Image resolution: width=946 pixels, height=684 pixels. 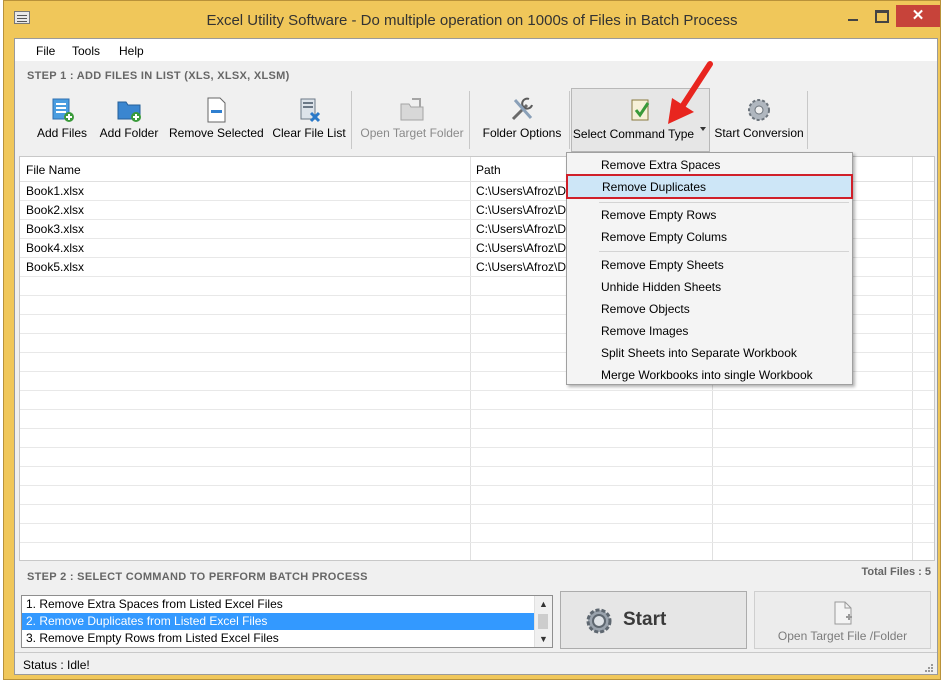 What do you see at coordinates (129, 111) in the screenshot?
I see `add-folder-icon` at bounding box center [129, 111].